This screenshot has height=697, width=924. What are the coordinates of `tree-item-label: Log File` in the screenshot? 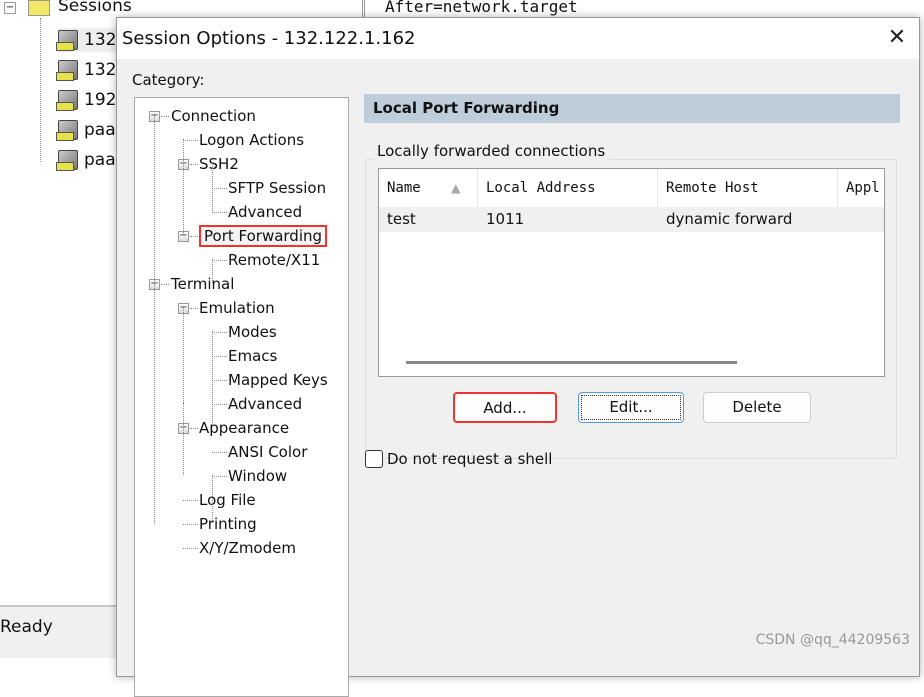 It's located at (227, 500).